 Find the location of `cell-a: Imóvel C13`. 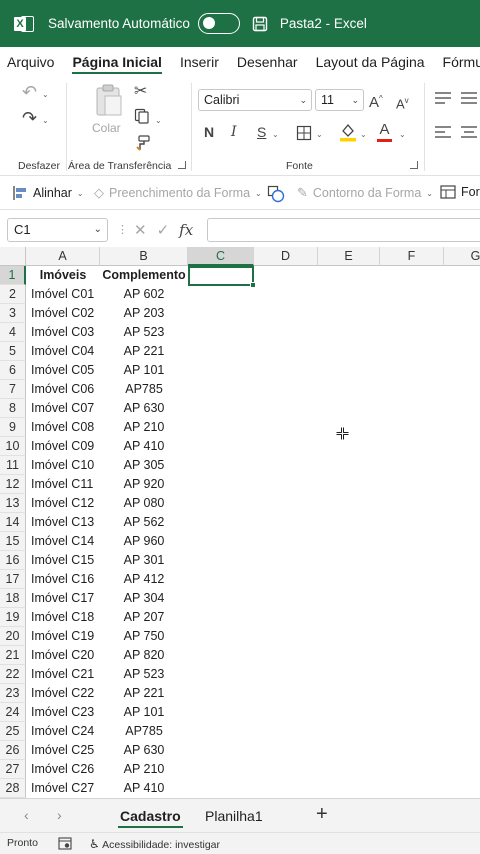

cell-a: Imóvel C13 is located at coordinates (65, 522).